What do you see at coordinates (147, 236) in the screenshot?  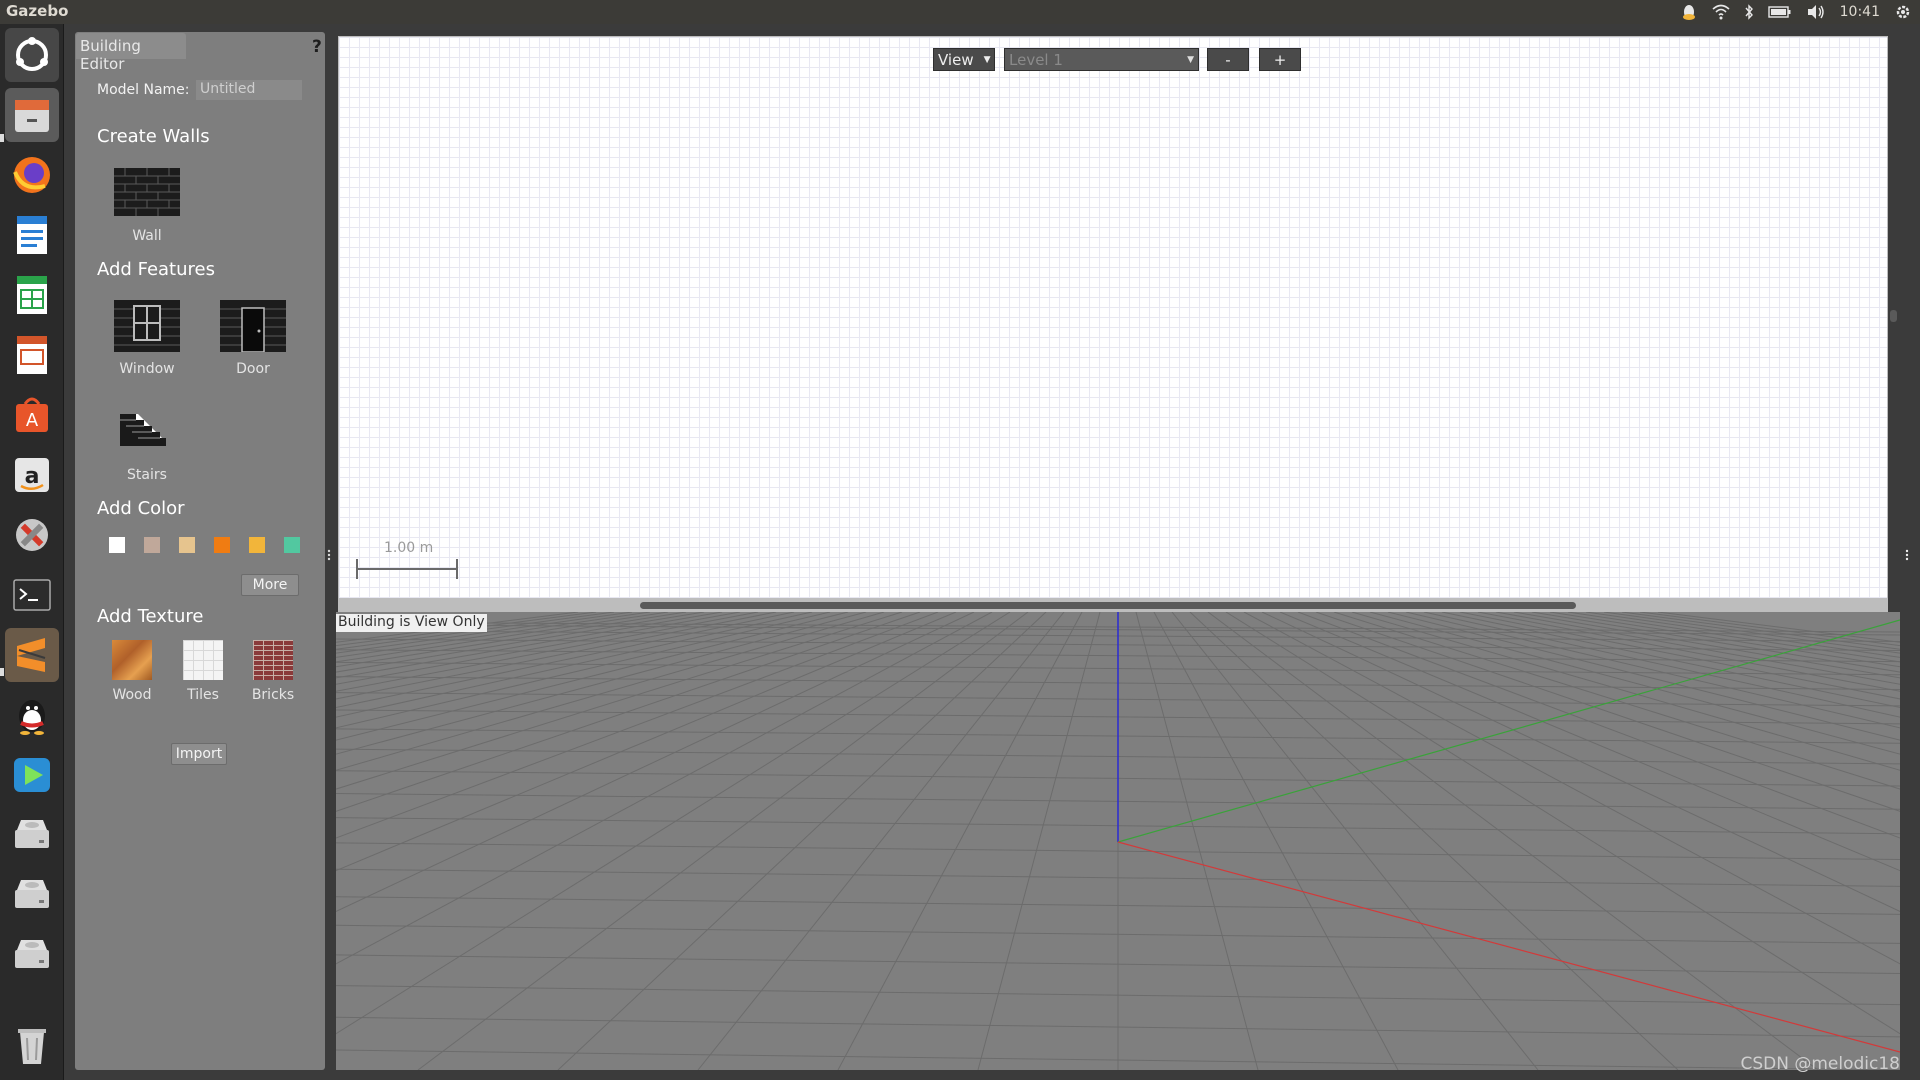 I see `wall-label: Wall` at bounding box center [147, 236].